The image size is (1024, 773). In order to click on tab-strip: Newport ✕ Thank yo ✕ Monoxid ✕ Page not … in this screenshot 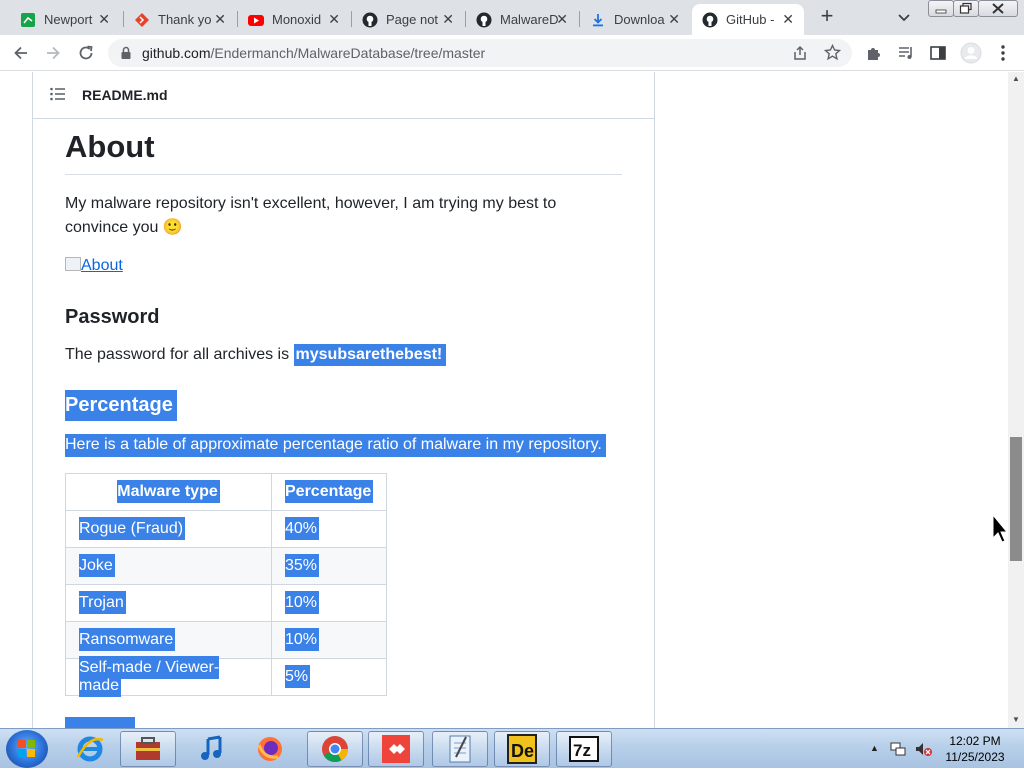, I will do `click(512, 17)`.